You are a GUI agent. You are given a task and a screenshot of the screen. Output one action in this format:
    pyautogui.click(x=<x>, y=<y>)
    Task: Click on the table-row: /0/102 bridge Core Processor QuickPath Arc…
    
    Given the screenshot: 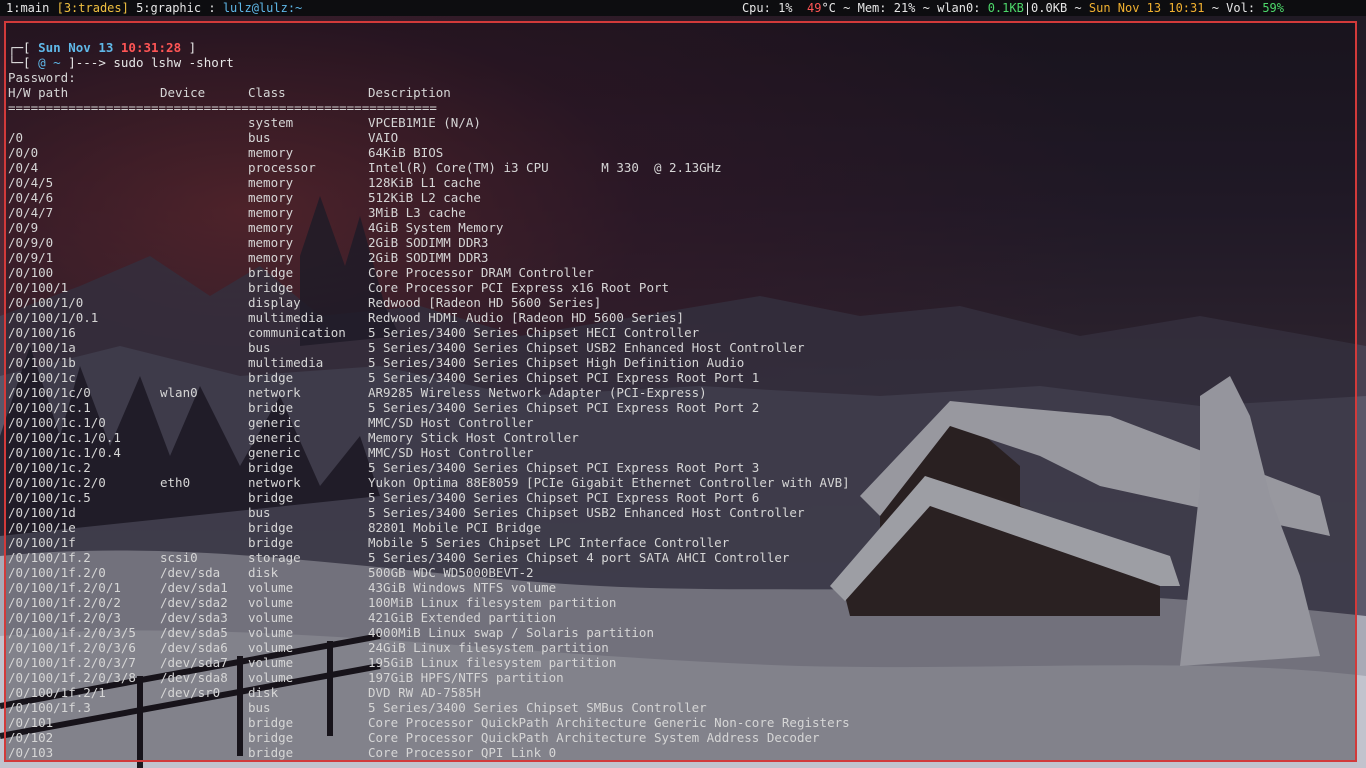 What is the action you would take?
    pyautogui.click(x=658, y=737)
    